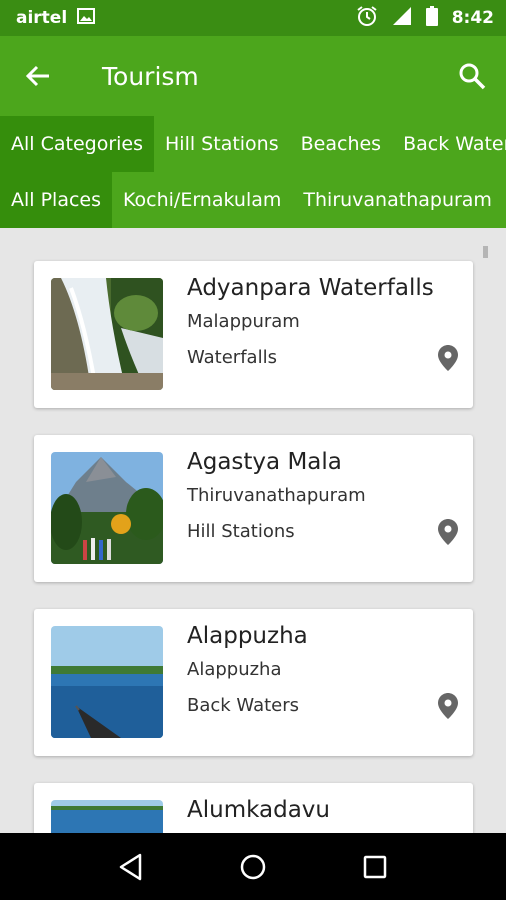 The image size is (506, 900). Describe the element at coordinates (472, 18) in the screenshot. I see `clock-time: 8:42` at that location.